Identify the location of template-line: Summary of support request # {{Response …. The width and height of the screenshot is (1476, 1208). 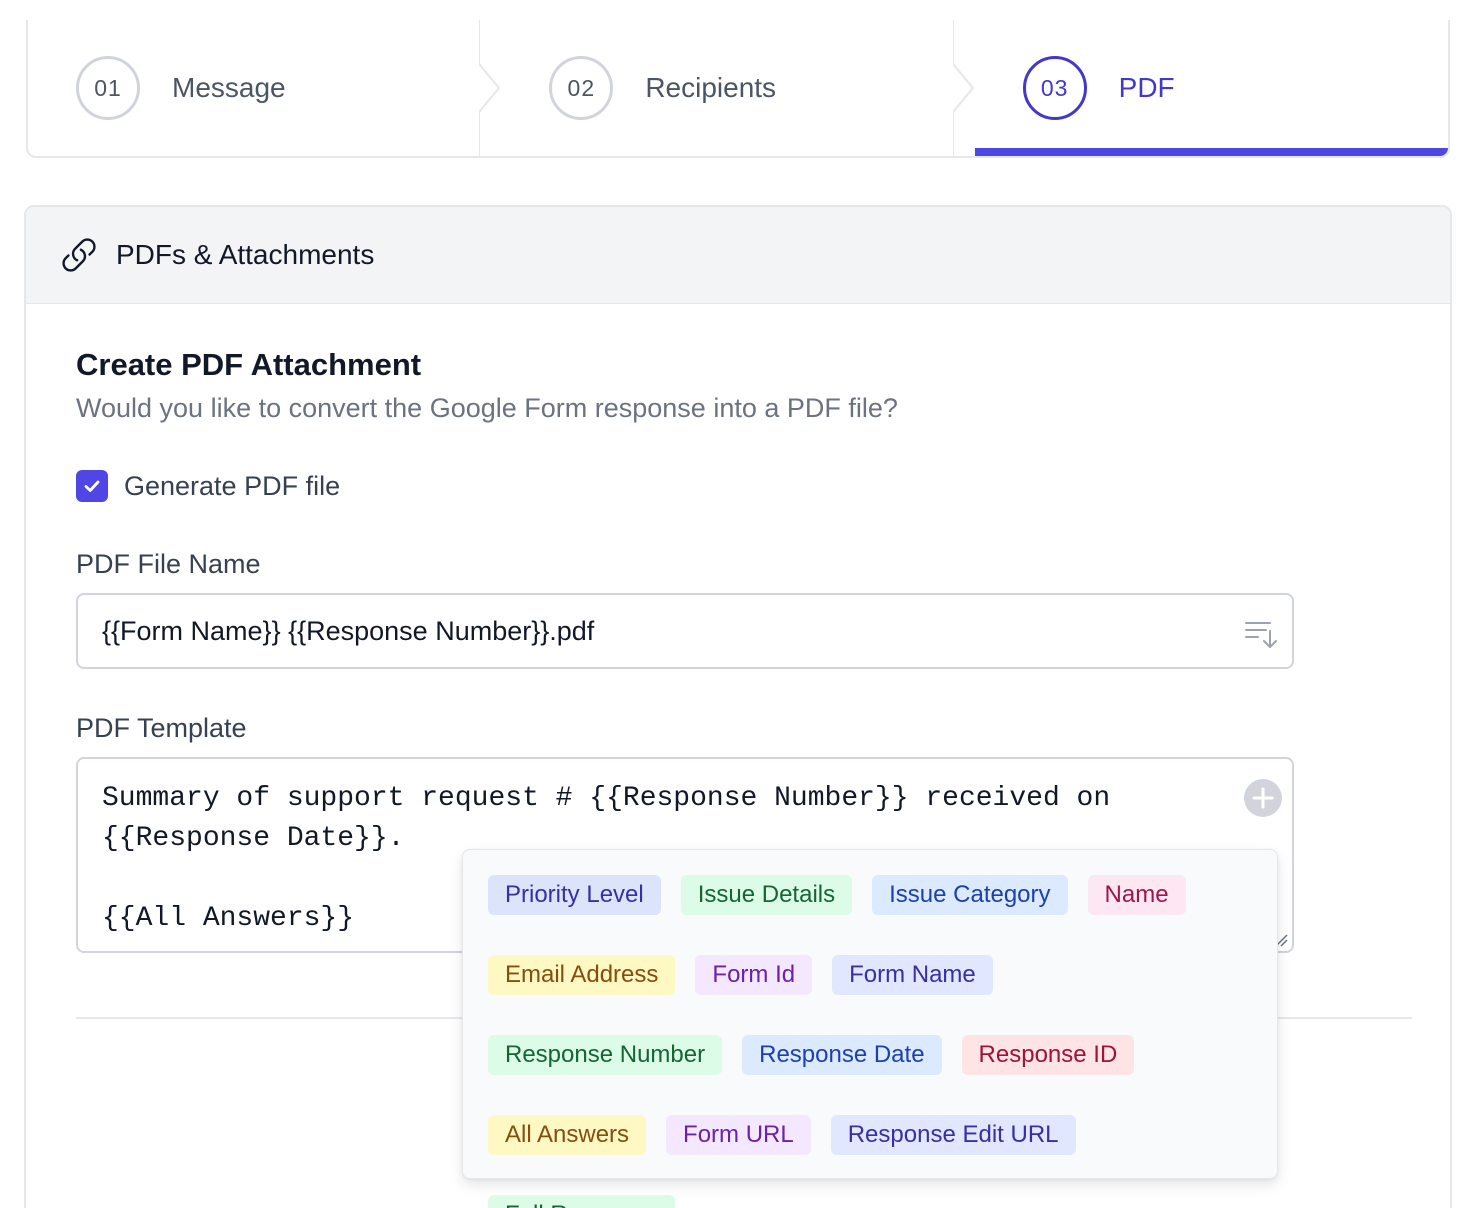
(606, 798).